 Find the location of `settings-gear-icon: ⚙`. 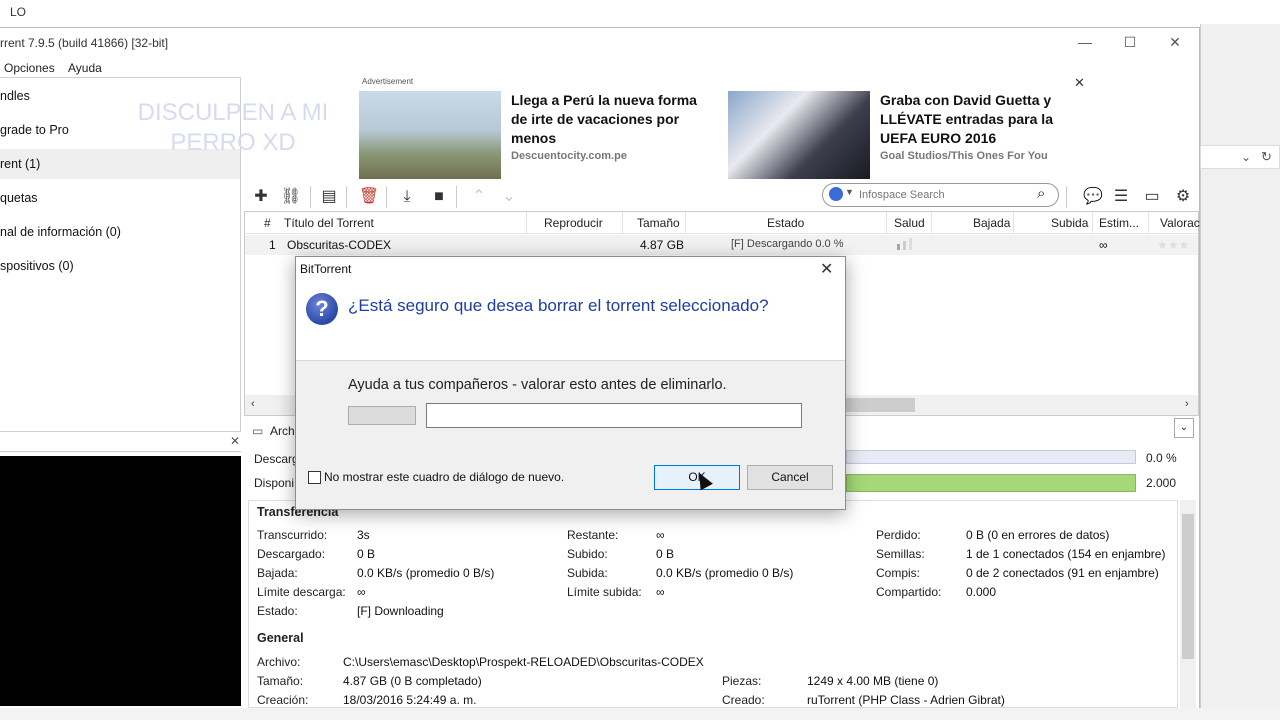

settings-gear-icon: ⚙ is located at coordinates (1183, 197).